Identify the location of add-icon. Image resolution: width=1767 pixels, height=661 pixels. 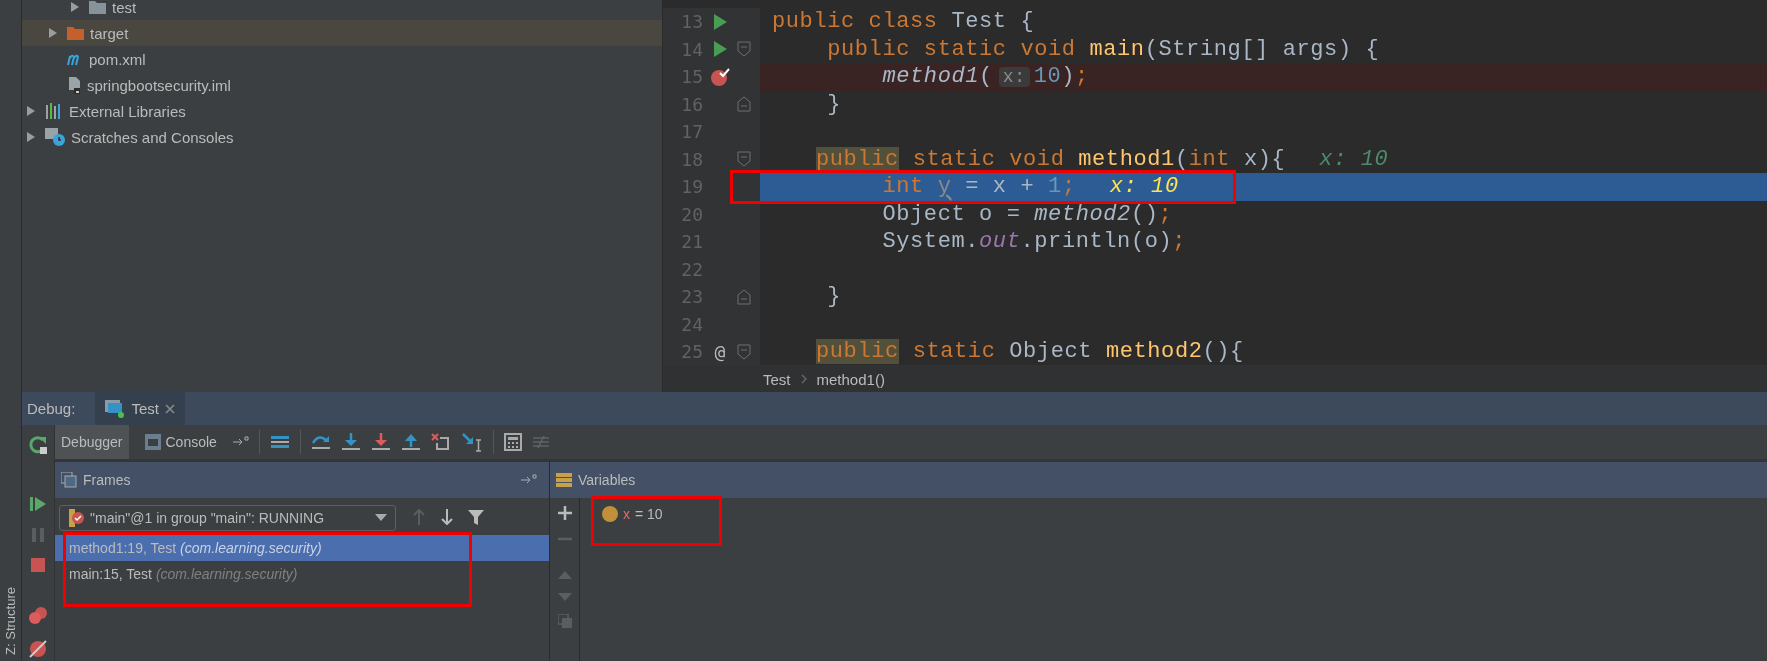
(564, 513).